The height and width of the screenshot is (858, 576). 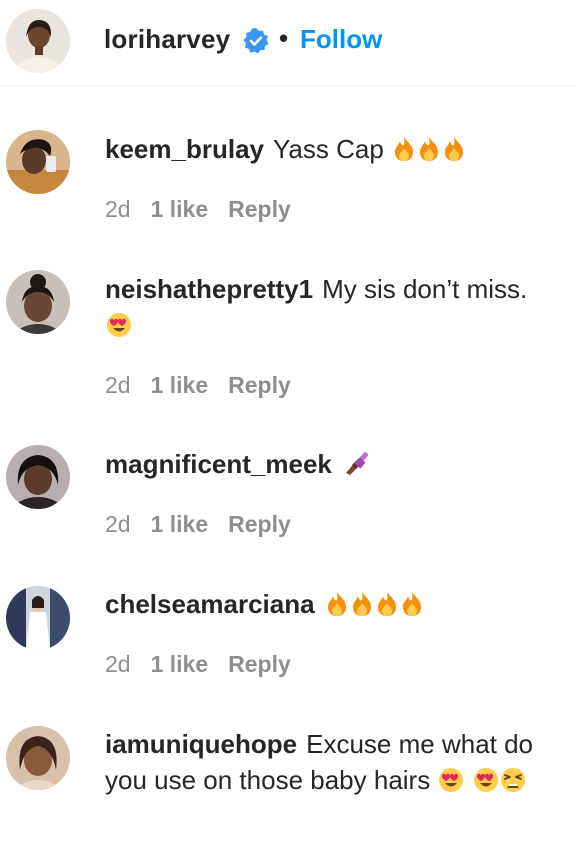 I want to click on comment-body: chelseamarciana, so click(x=325, y=606).